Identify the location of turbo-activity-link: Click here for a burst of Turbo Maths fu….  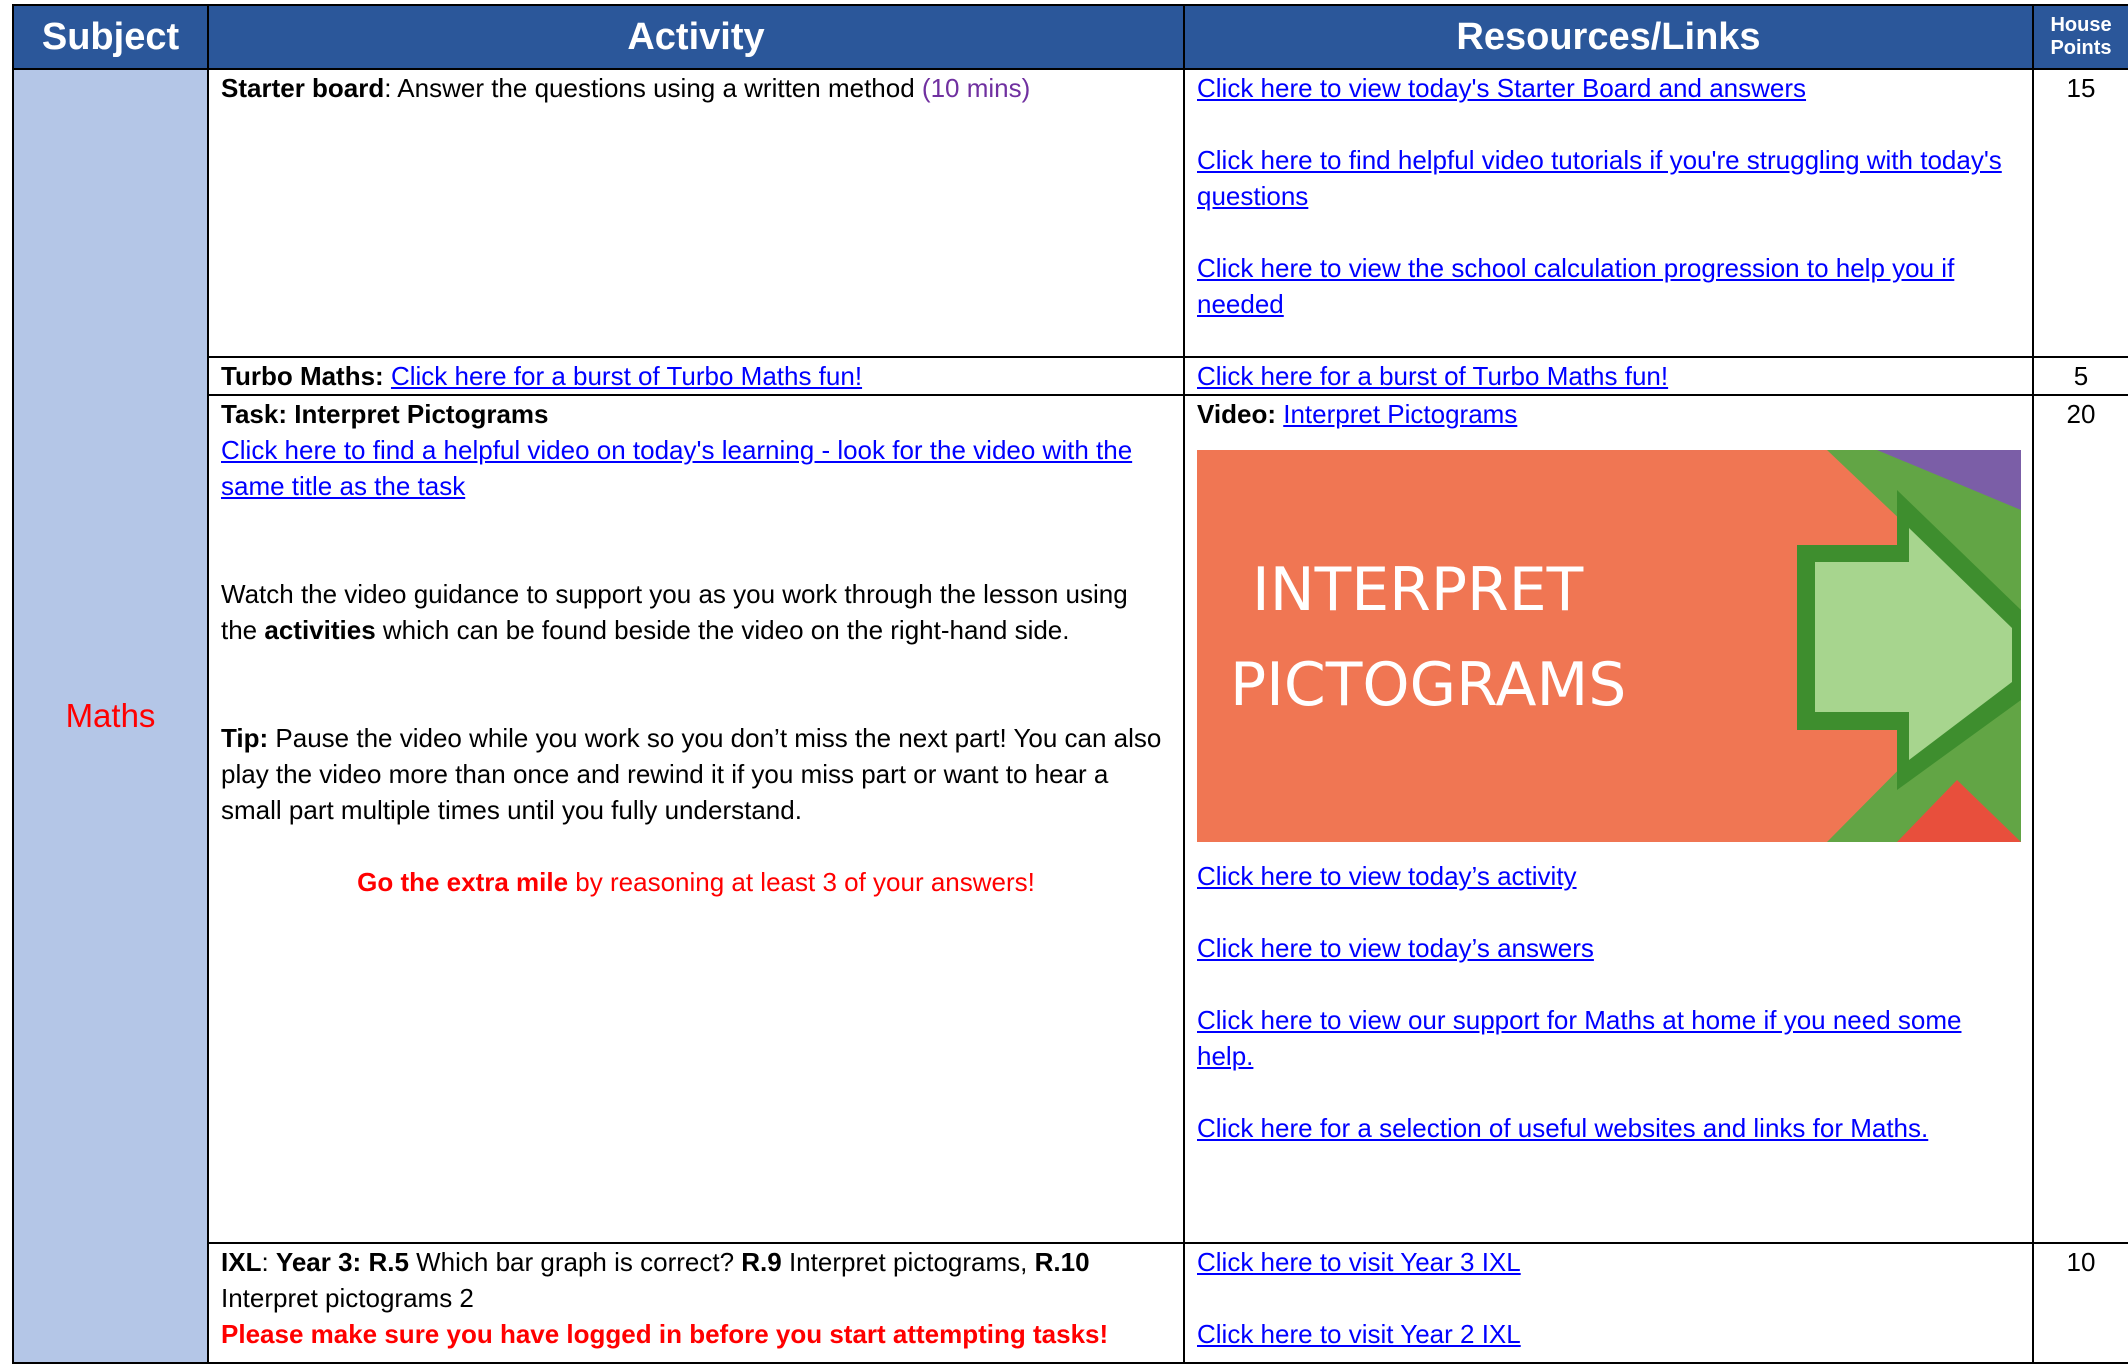
(626, 376).